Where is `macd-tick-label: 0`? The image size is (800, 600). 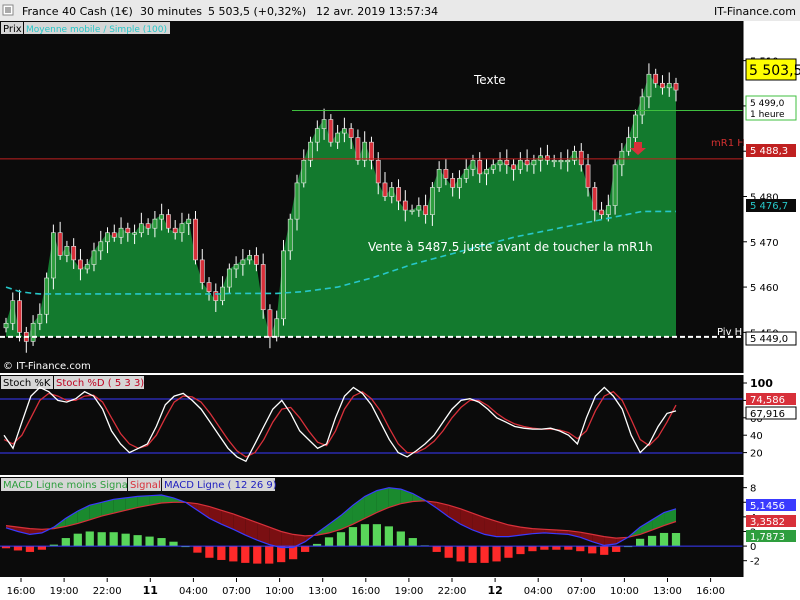 macd-tick-label: 0 is located at coordinates (753, 547).